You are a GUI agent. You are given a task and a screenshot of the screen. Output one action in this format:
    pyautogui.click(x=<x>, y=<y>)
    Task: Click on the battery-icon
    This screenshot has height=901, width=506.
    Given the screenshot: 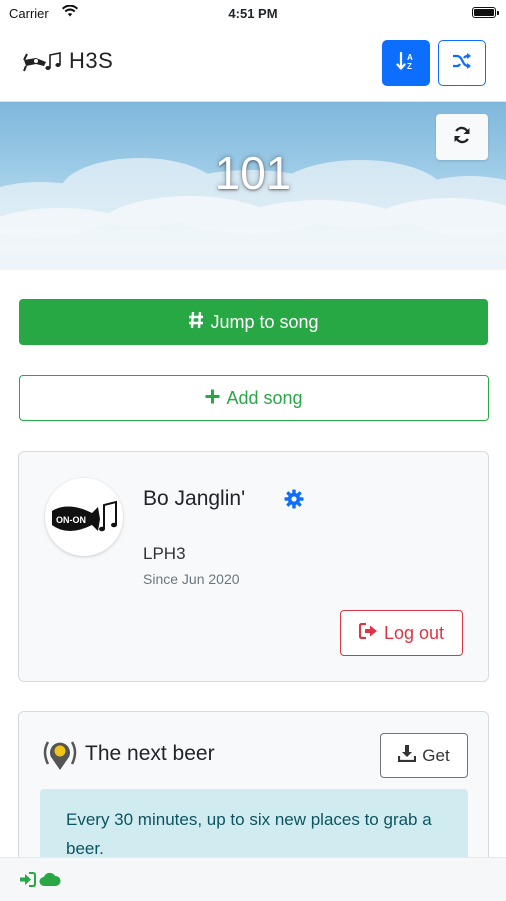 What is the action you would take?
    pyautogui.click(x=485, y=12)
    